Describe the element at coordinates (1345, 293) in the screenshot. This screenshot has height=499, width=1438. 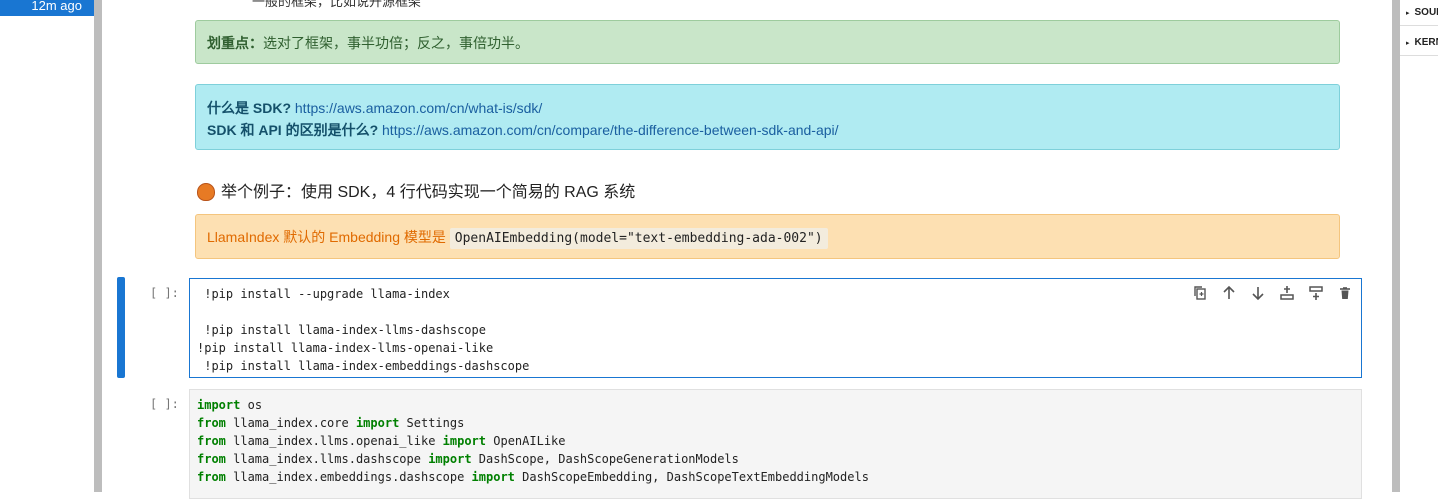
I see `delete-icon` at that location.